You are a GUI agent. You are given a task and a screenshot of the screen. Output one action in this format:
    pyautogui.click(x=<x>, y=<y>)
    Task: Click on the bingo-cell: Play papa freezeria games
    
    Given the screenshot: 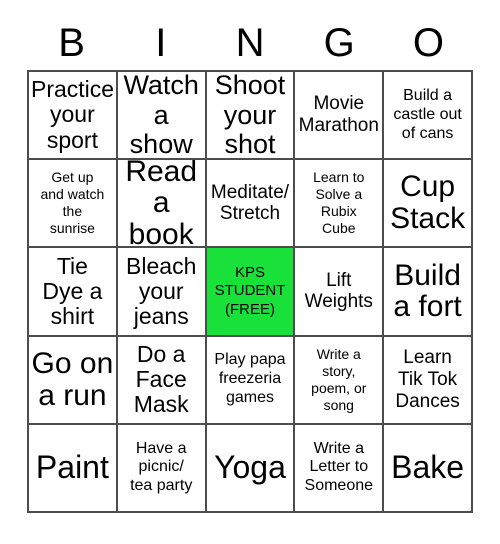 What is the action you would take?
    pyautogui.click(x=251, y=380)
    